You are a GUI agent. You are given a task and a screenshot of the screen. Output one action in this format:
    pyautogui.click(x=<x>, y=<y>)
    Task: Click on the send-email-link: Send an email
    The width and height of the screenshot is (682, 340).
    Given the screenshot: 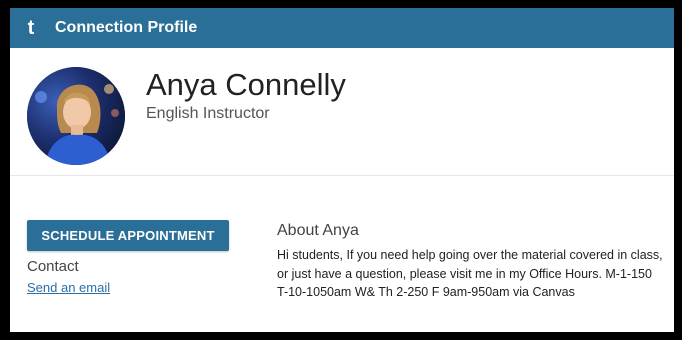 What is the action you would take?
    pyautogui.click(x=68, y=287)
    